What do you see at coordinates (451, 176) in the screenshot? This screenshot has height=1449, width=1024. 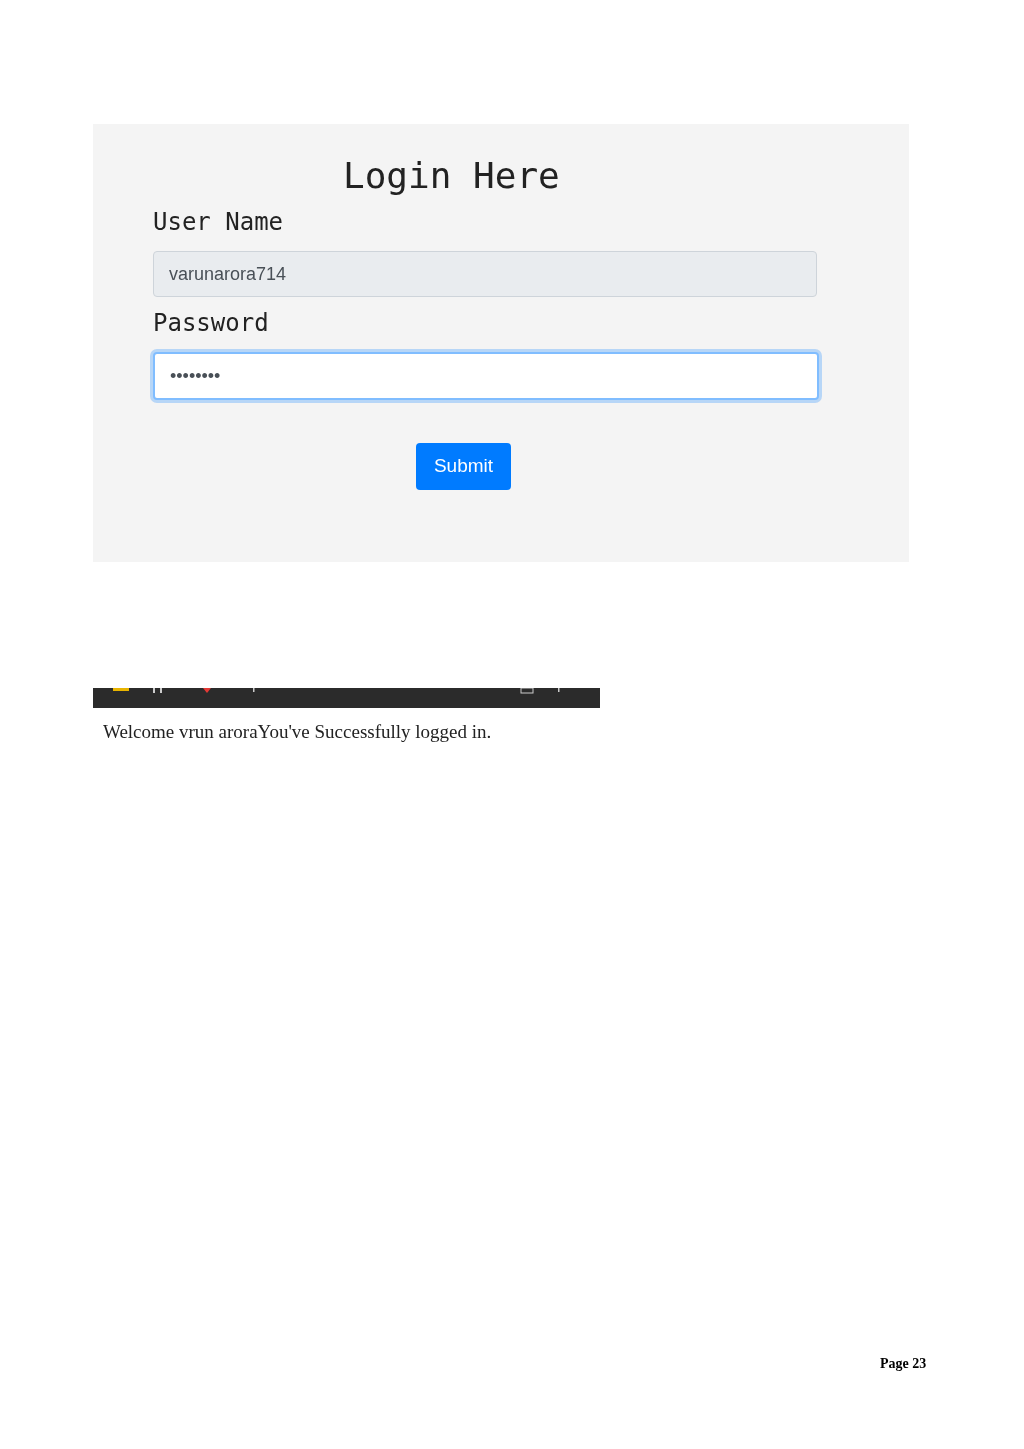 I see `form-title: Login Here` at bounding box center [451, 176].